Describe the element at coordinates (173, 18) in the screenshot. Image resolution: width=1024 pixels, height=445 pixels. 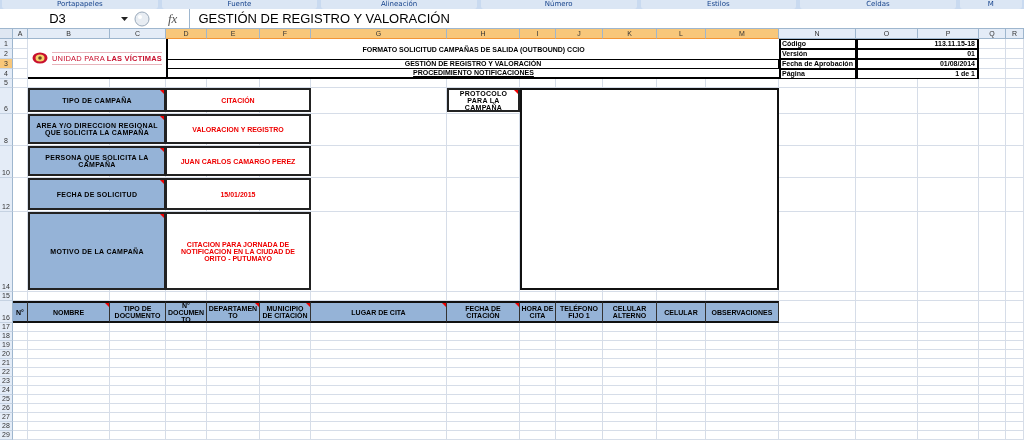
I see `function-button: fx` at that location.